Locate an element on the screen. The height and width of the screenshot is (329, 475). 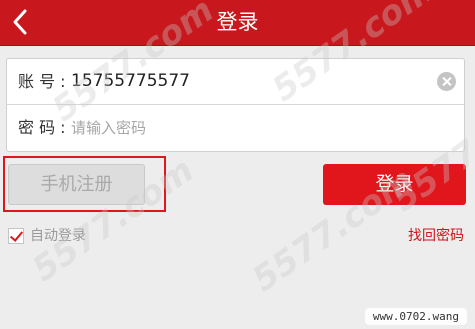
checkbox-checked-icon is located at coordinates (16, 236).